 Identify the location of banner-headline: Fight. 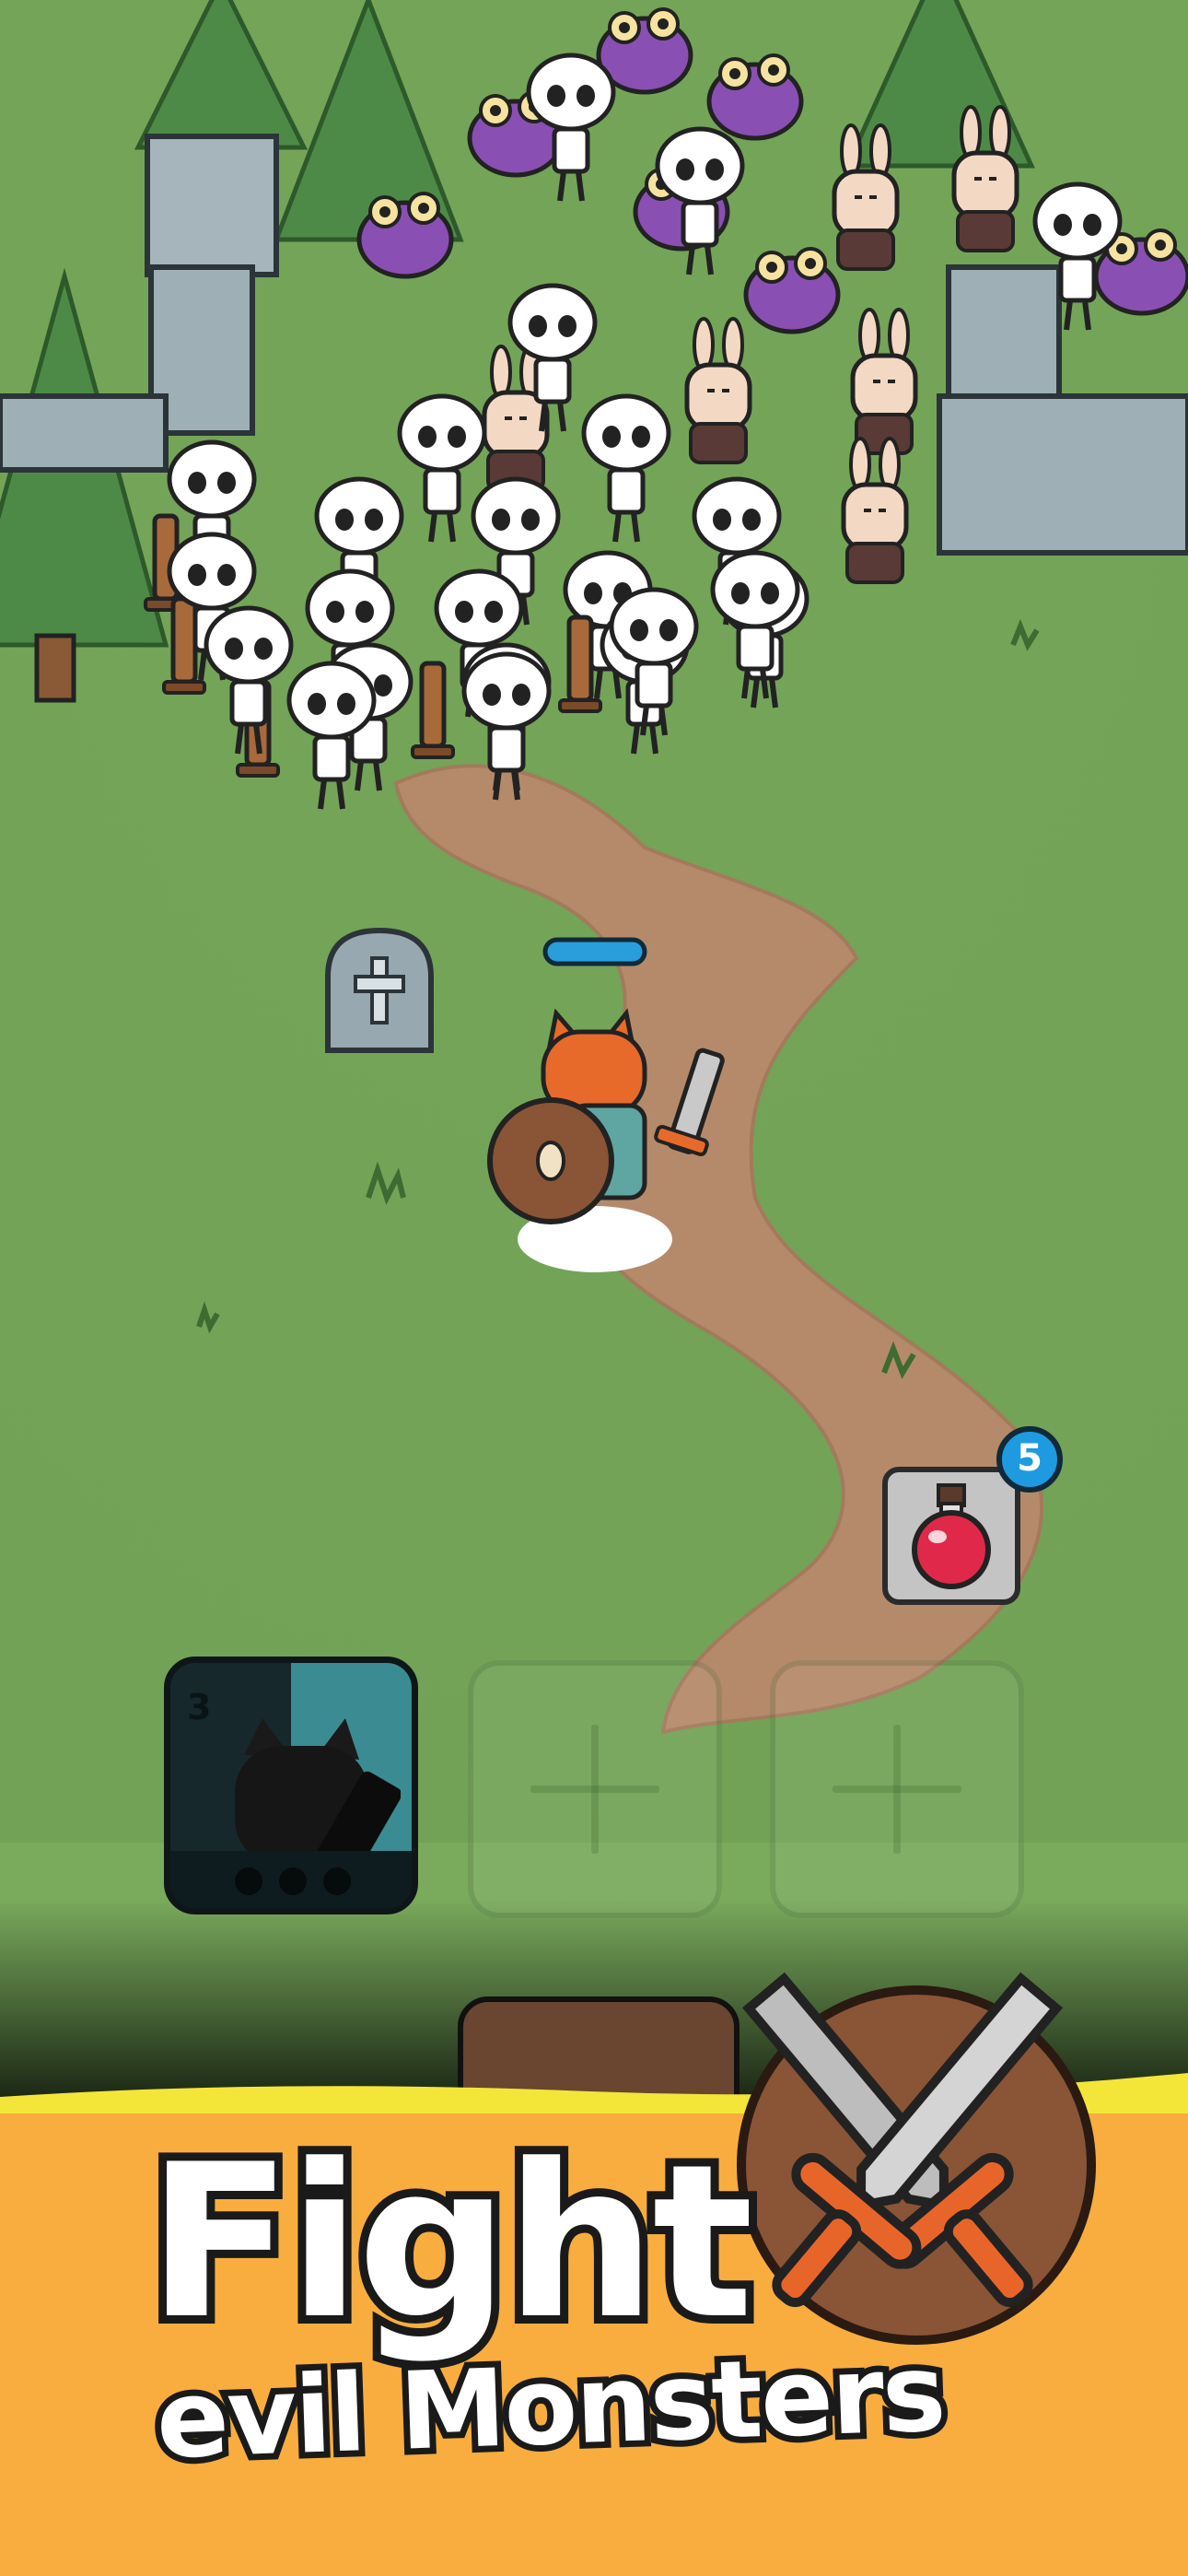
(451, 2243).